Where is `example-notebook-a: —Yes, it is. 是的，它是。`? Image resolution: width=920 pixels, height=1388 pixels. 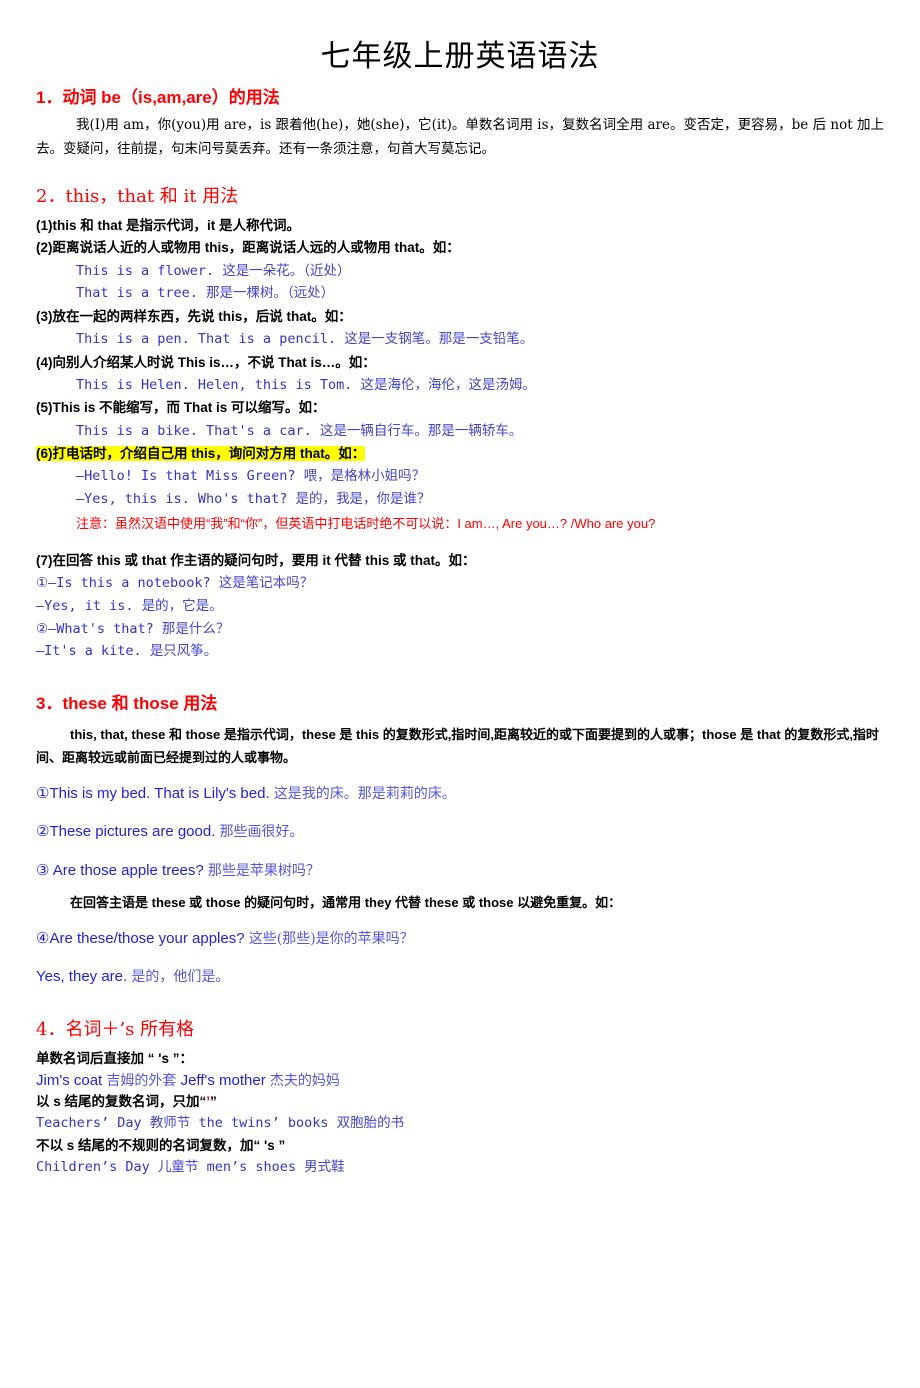 example-notebook-a: —Yes, it is. 是的，它是。 is located at coordinates (460, 607).